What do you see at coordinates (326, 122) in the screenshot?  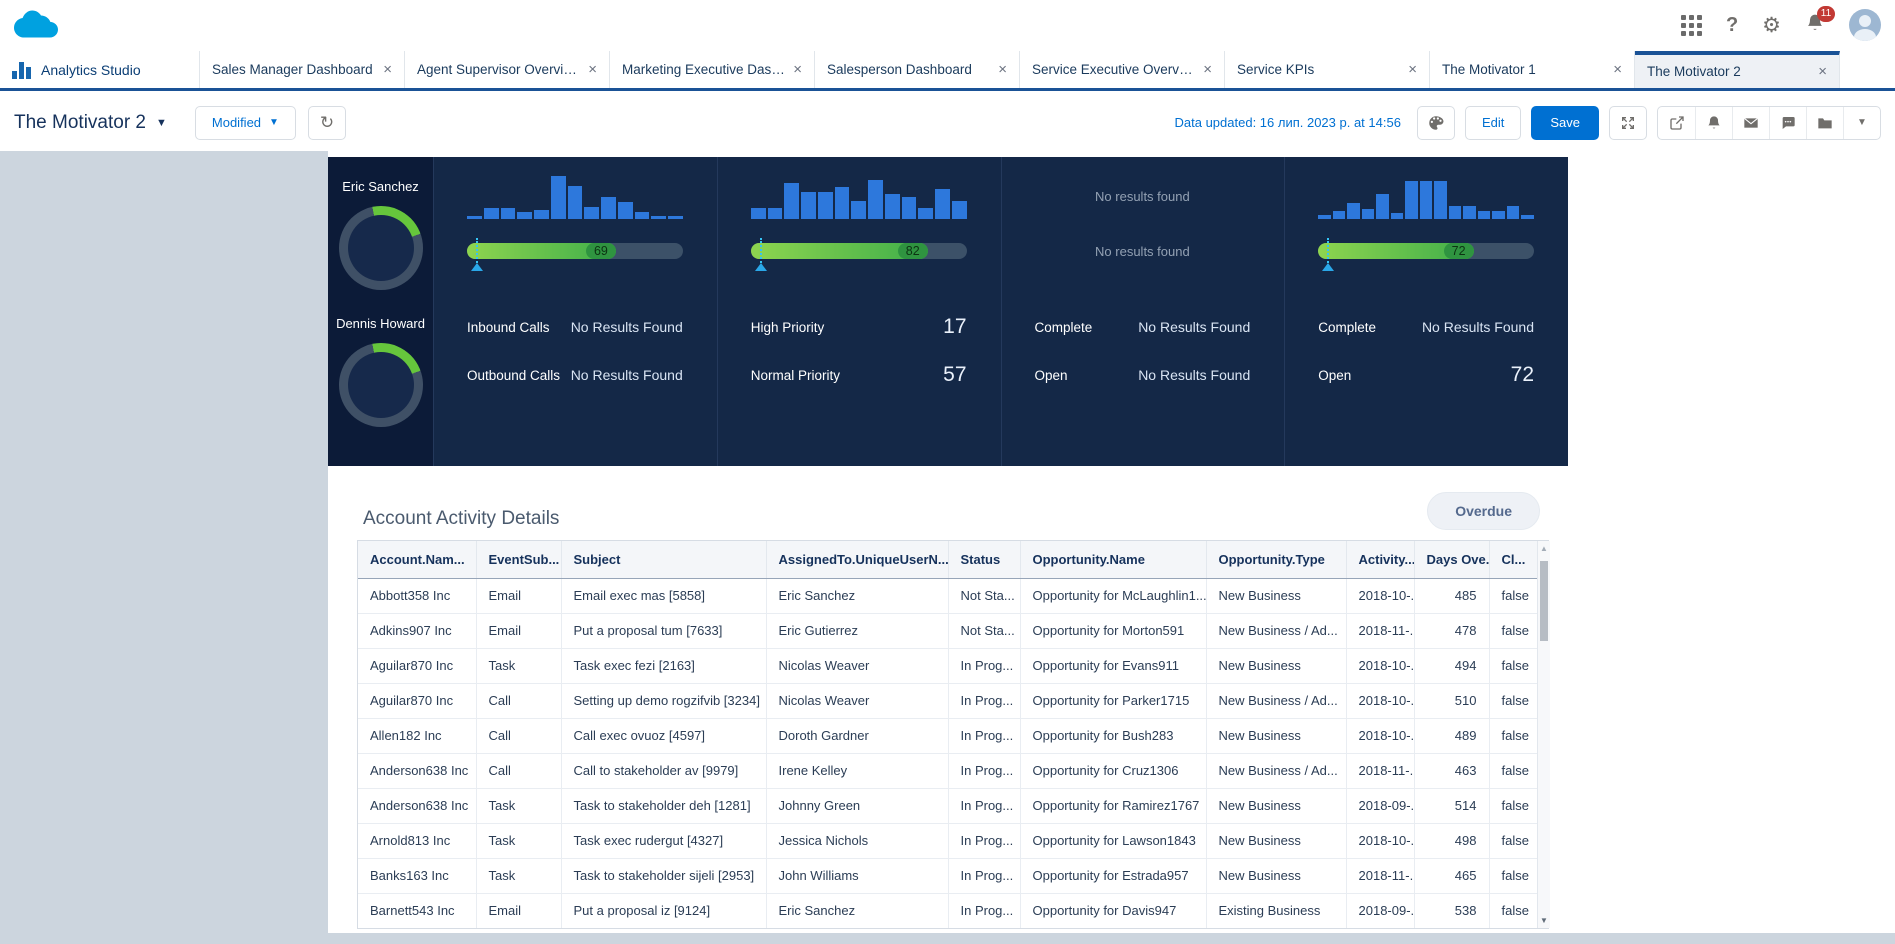 I see `refresh-button: ↻` at bounding box center [326, 122].